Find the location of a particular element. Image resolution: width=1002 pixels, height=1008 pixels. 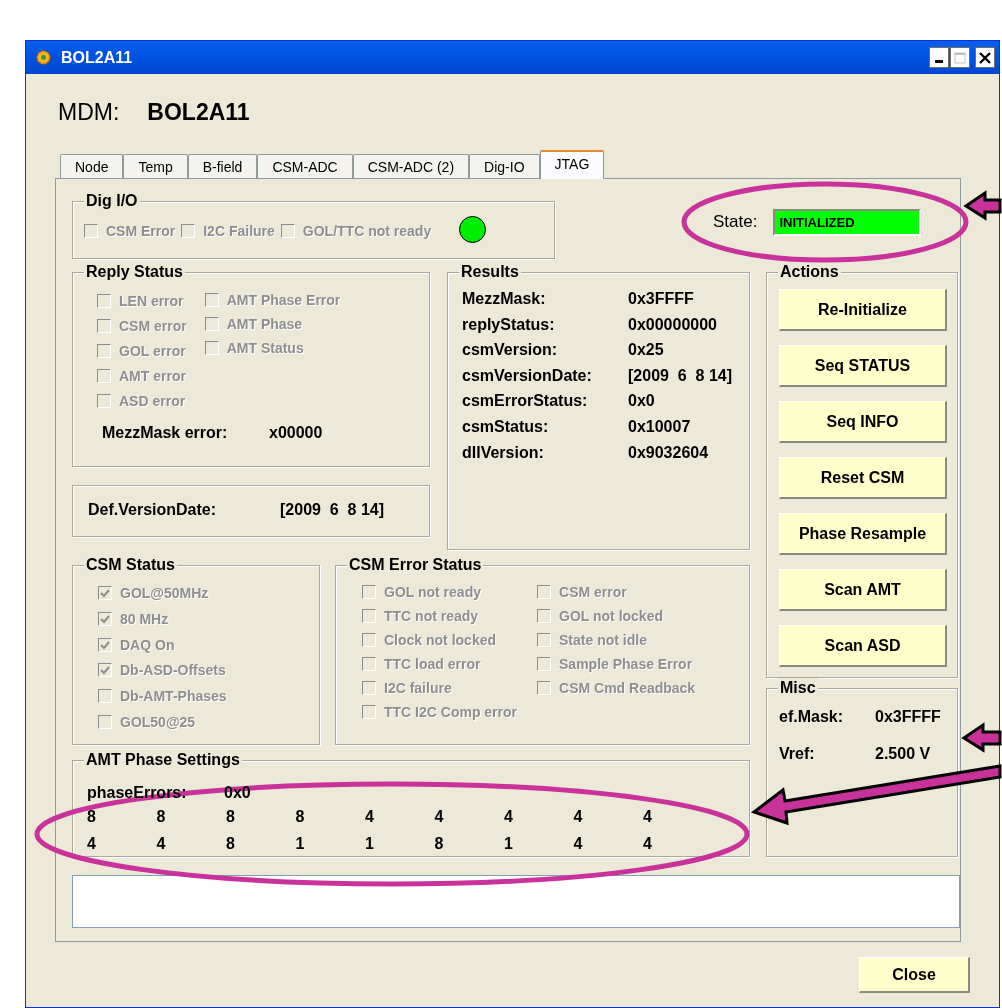

state-field: INITIALIZED is located at coordinates (847, 222).